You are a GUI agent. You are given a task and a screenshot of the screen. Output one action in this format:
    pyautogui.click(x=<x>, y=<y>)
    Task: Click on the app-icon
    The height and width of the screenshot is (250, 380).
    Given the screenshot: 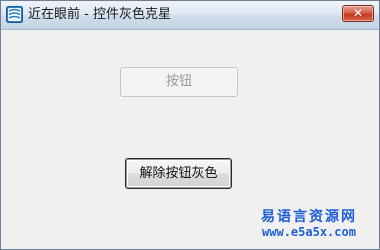 What is the action you would take?
    pyautogui.click(x=14, y=14)
    